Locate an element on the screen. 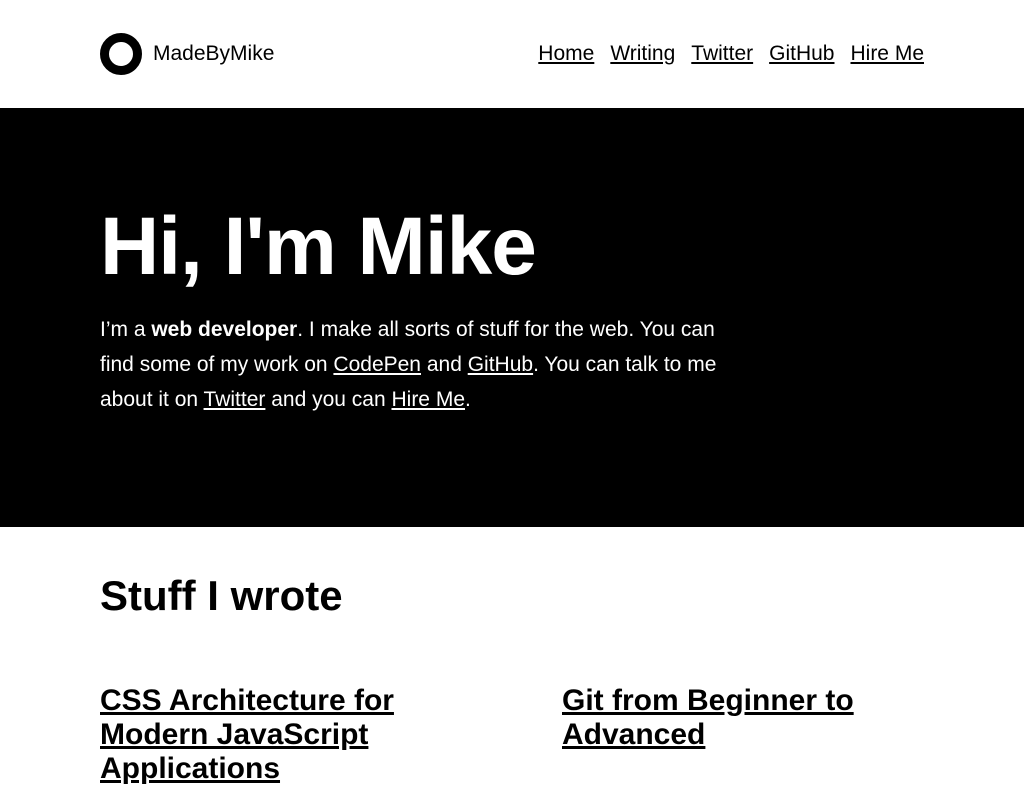  intro-role: web developer is located at coordinates (224, 329).